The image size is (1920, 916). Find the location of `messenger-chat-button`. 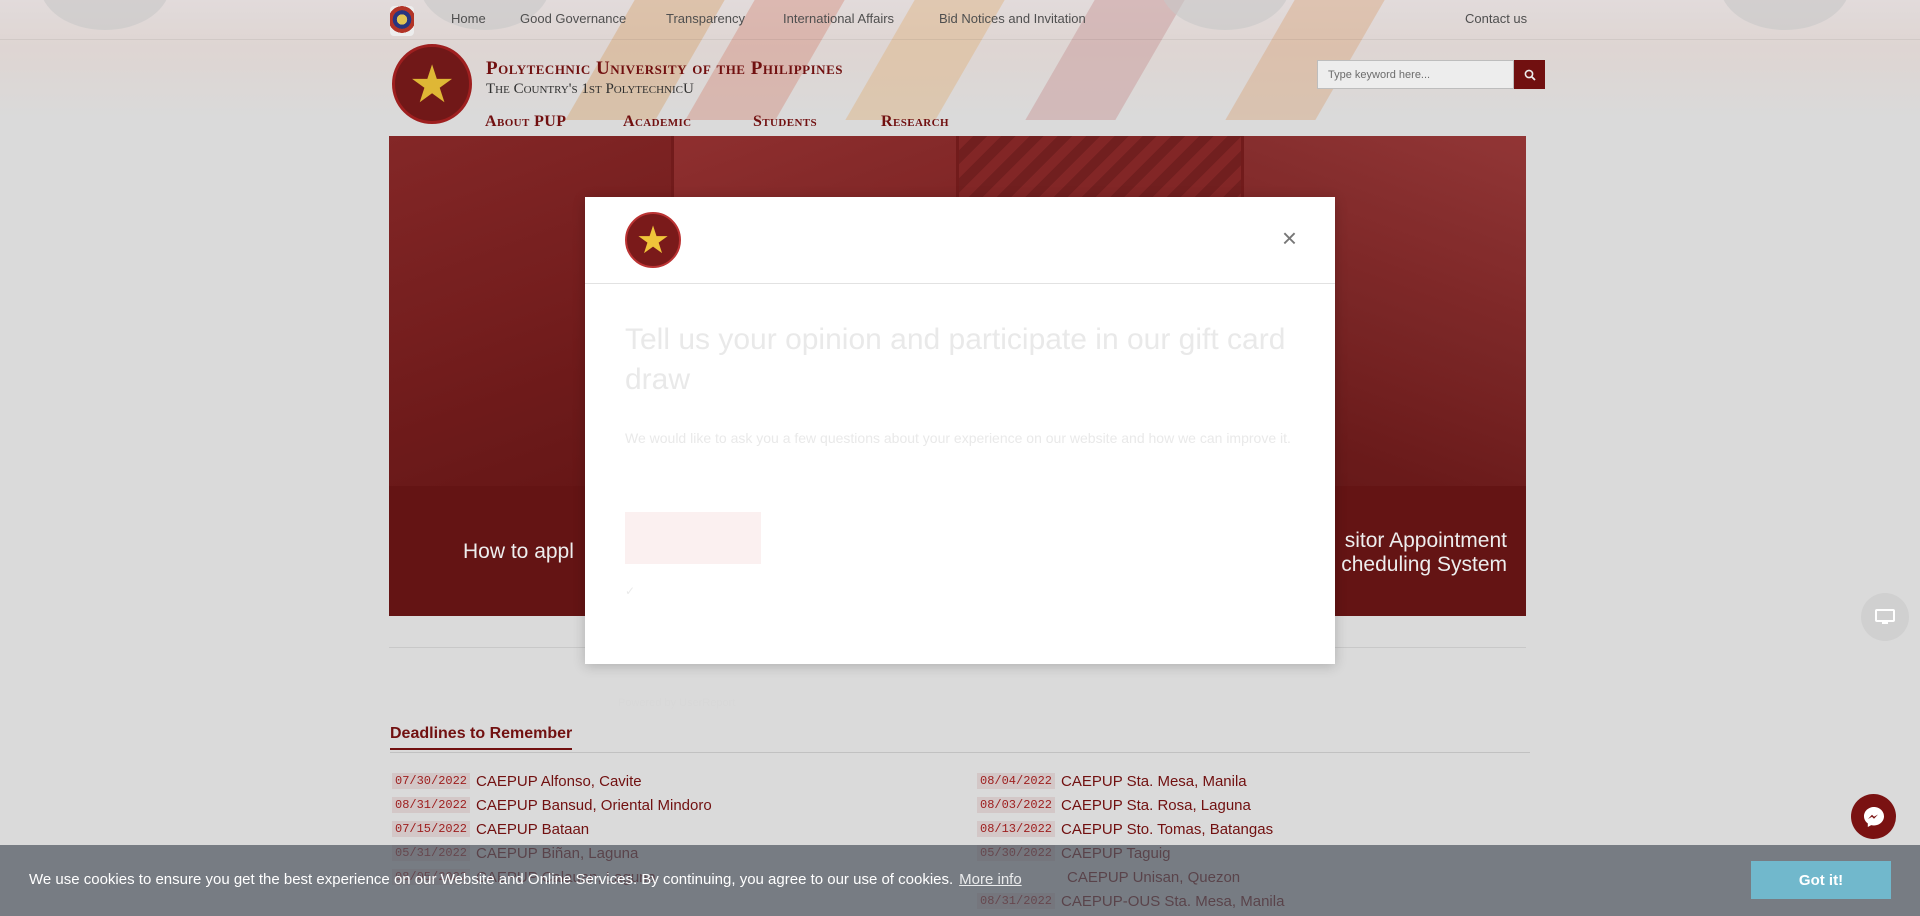

messenger-chat-button is located at coordinates (1873, 816).